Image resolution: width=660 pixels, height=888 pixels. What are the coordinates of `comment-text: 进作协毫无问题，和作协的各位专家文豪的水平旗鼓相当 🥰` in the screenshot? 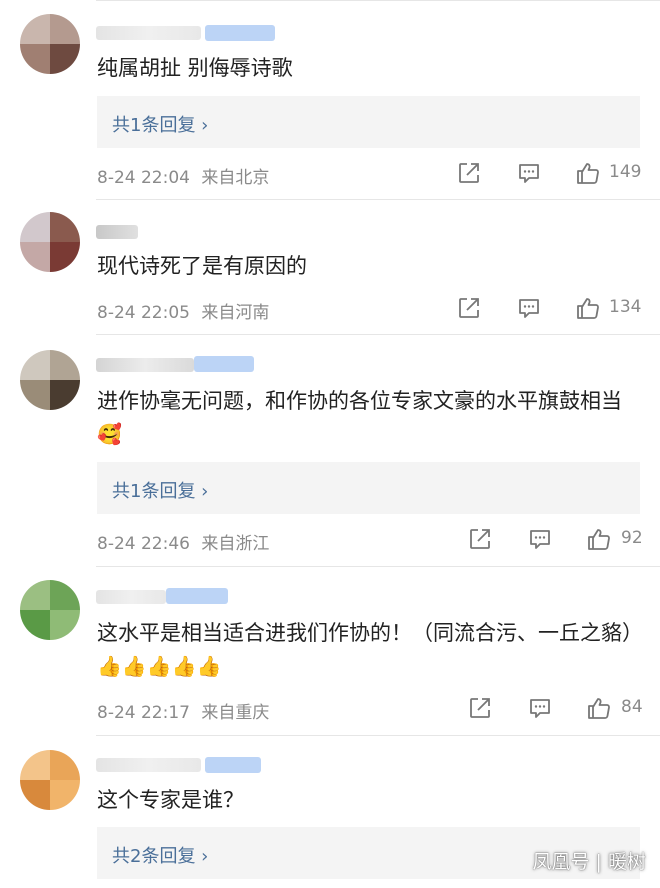 It's located at (366, 418).